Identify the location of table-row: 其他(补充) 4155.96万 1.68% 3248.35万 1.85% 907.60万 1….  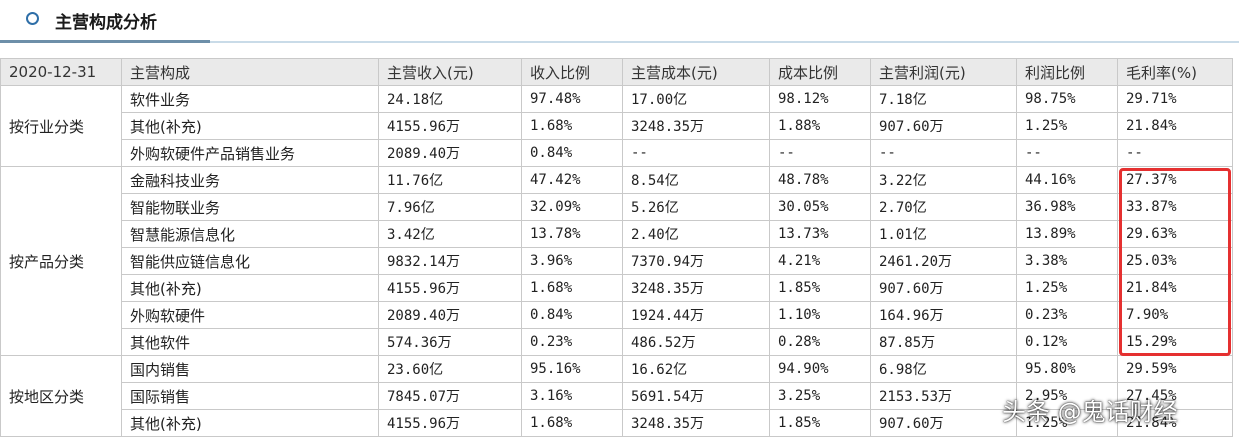
(617, 288).